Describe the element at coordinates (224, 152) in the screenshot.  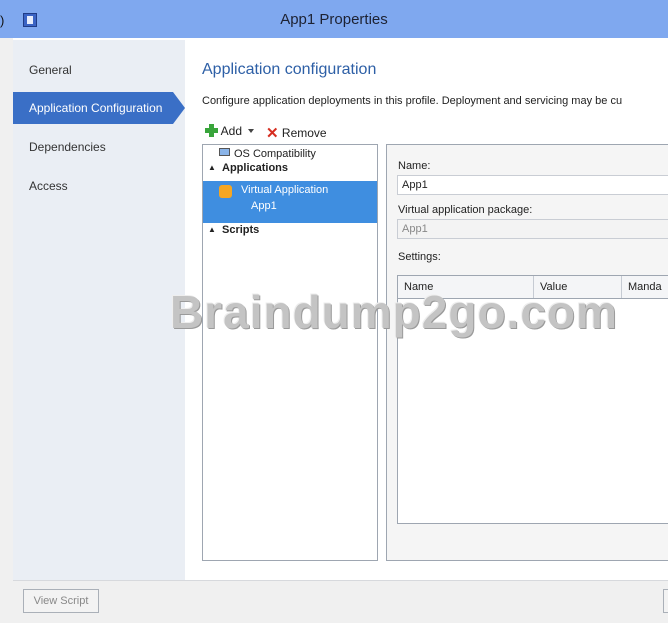
I see `monitor-icon` at that location.